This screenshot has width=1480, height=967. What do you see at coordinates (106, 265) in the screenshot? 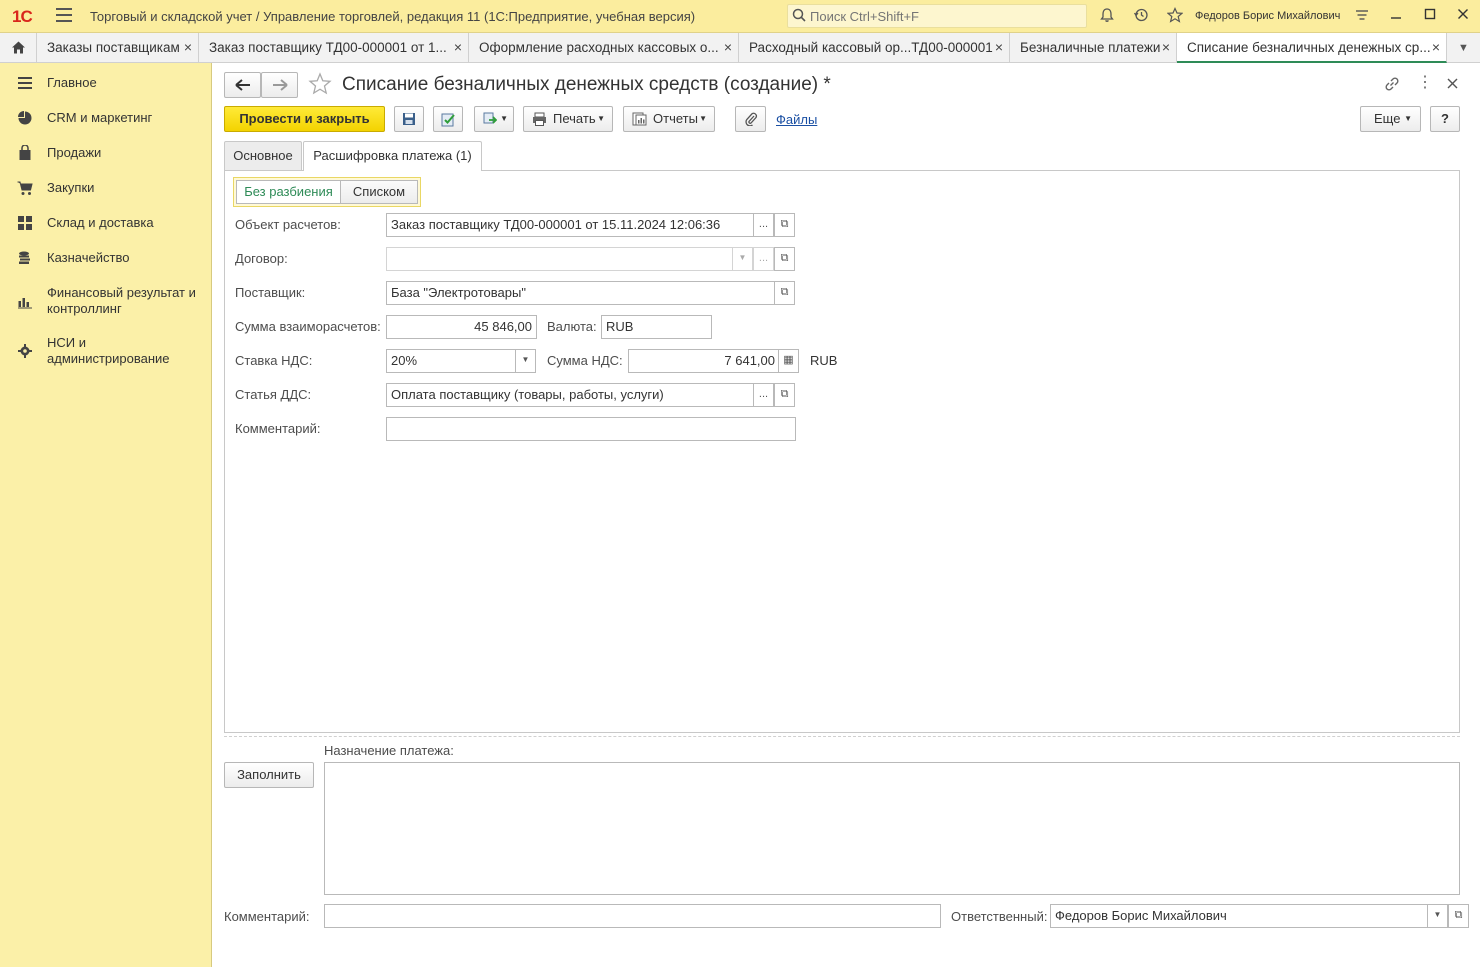
I see `sidebar-item-treasury: Казначейство` at bounding box center [106, 265].